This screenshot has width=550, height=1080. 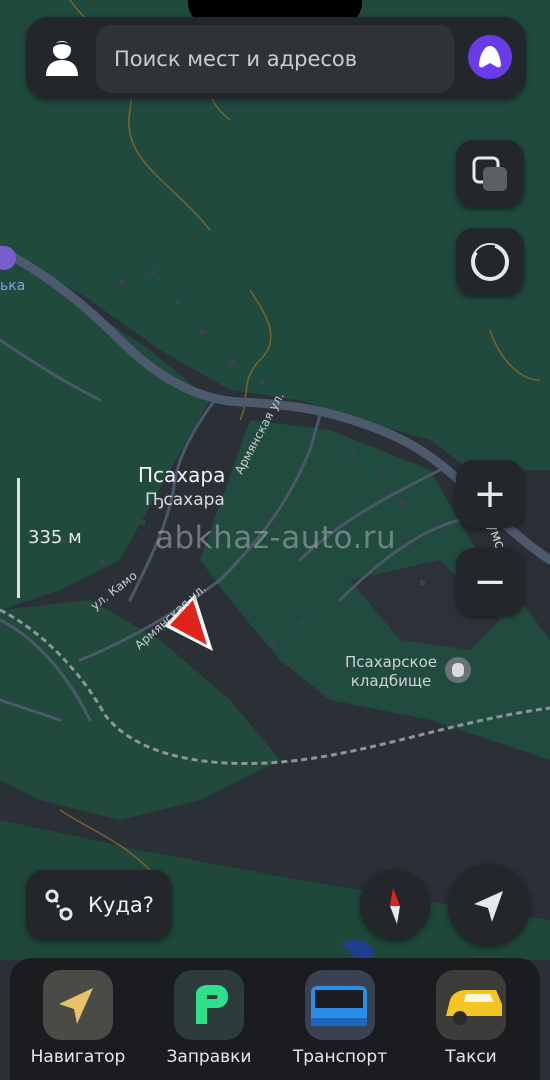 What do you see at coordinates (471, 1057) in the screenshot?
I see `app-label: Такси` at bounding box center [471, 1057].